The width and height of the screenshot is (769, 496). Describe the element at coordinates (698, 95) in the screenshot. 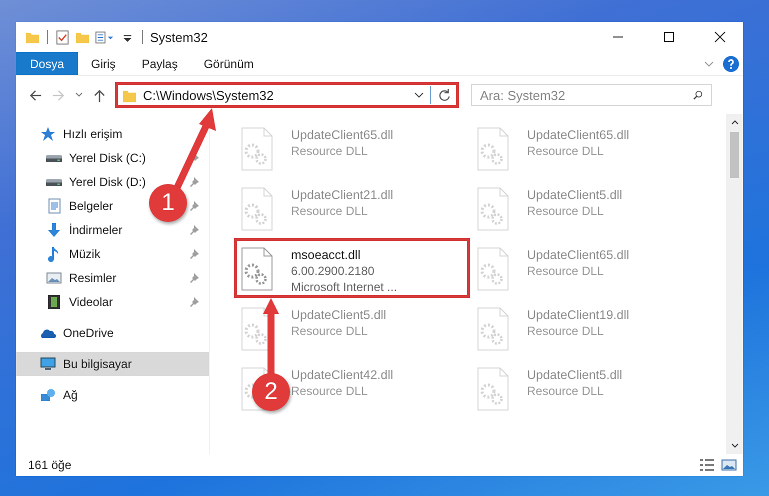

I see `search-icon` at that location.